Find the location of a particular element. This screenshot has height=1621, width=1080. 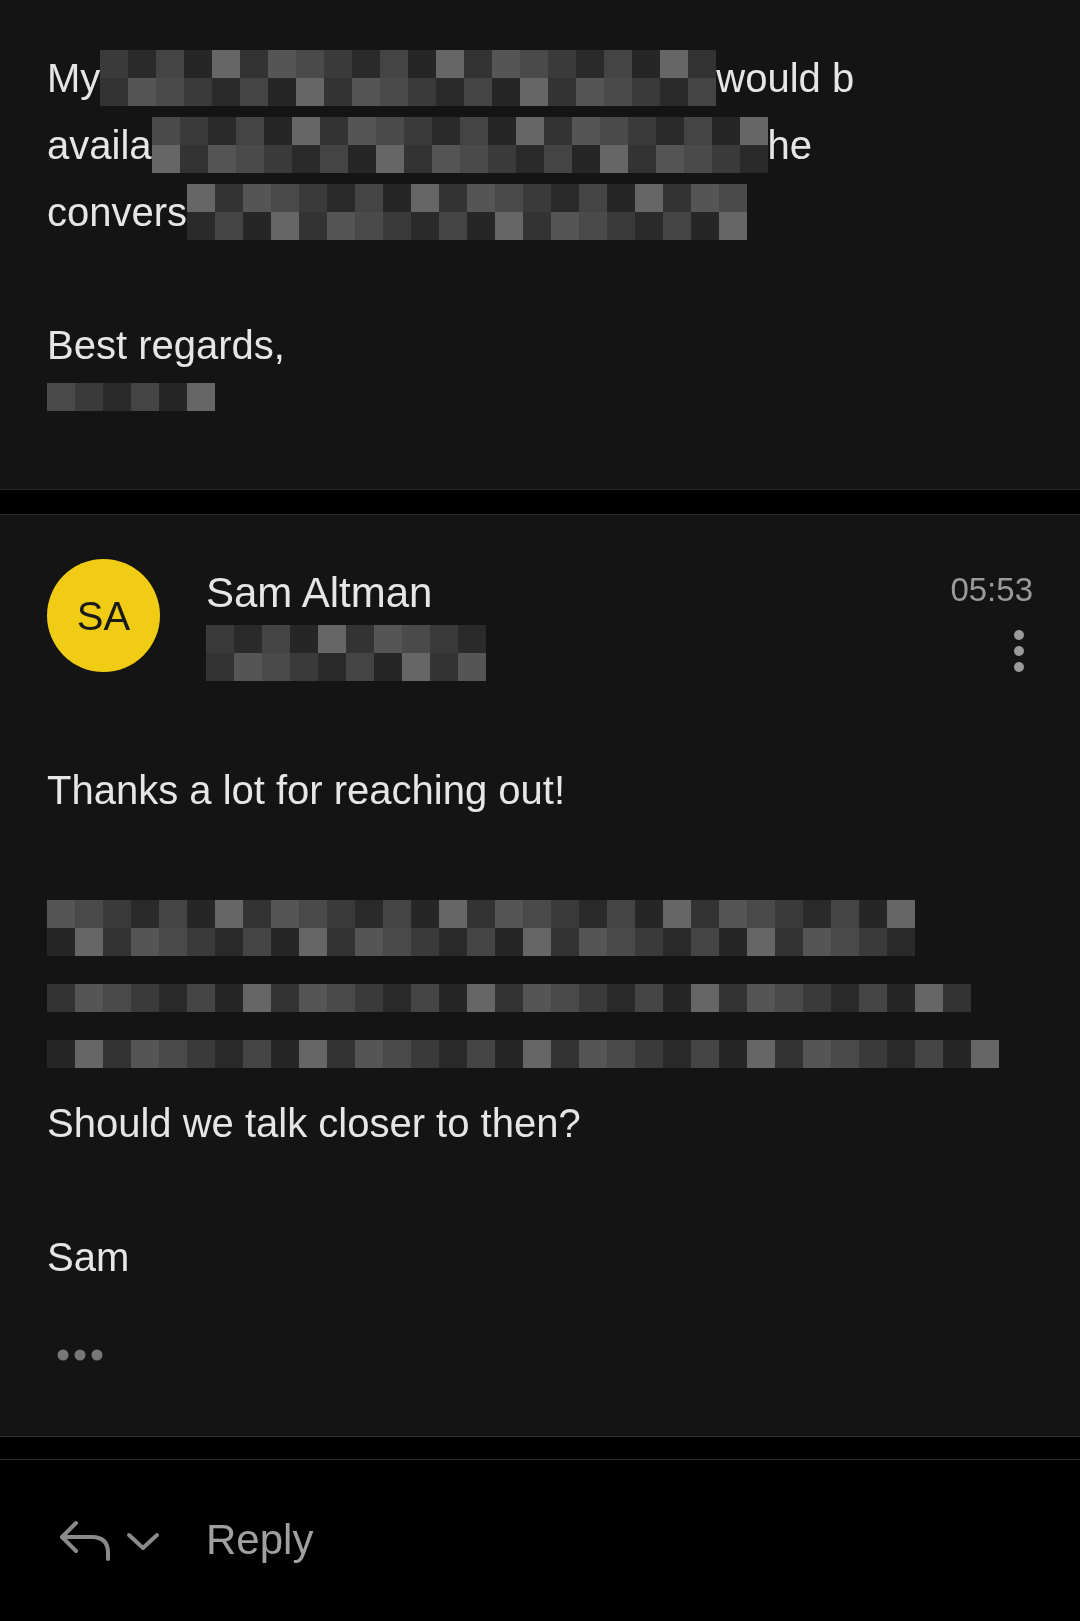

sender-name: Sam Altman is located at coordinates (320, 593).